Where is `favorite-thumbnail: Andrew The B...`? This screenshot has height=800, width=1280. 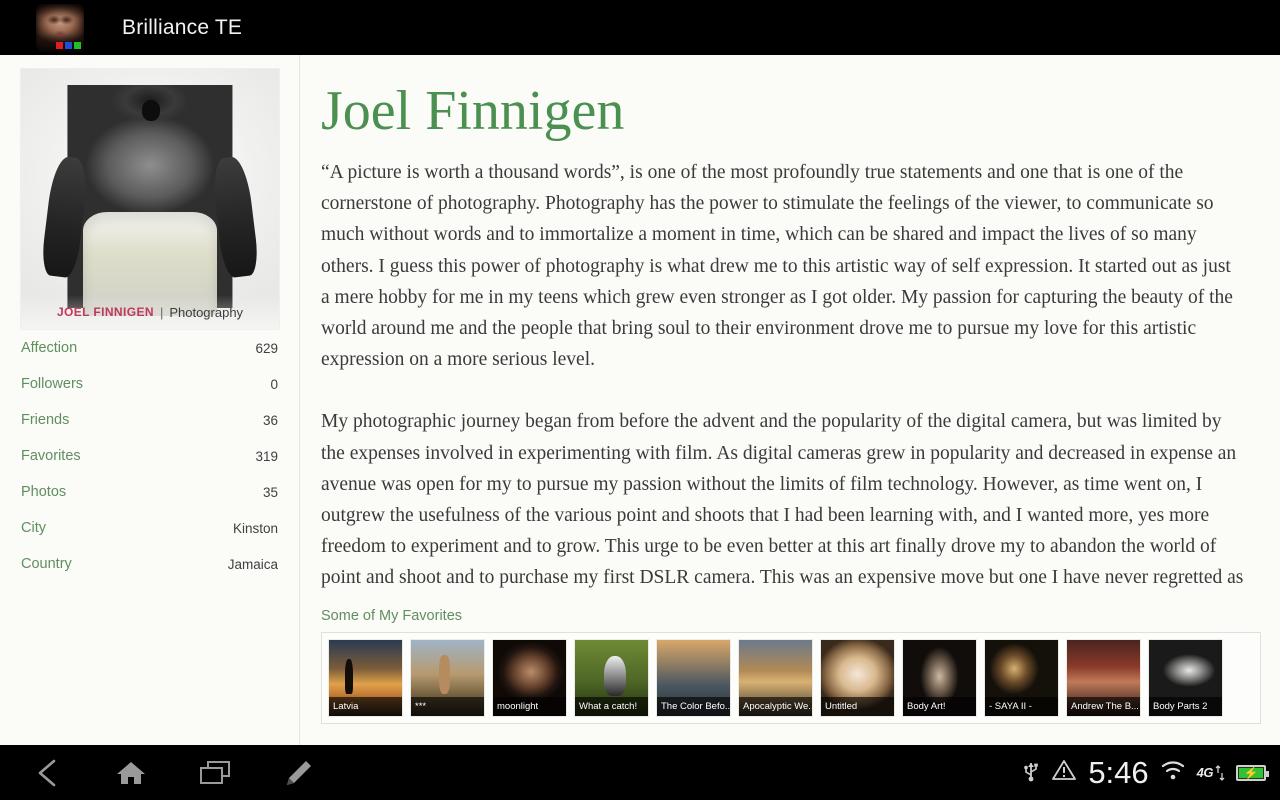
favorite-thumbnail: Andrew The B... is located at coordinates (1103, 677).